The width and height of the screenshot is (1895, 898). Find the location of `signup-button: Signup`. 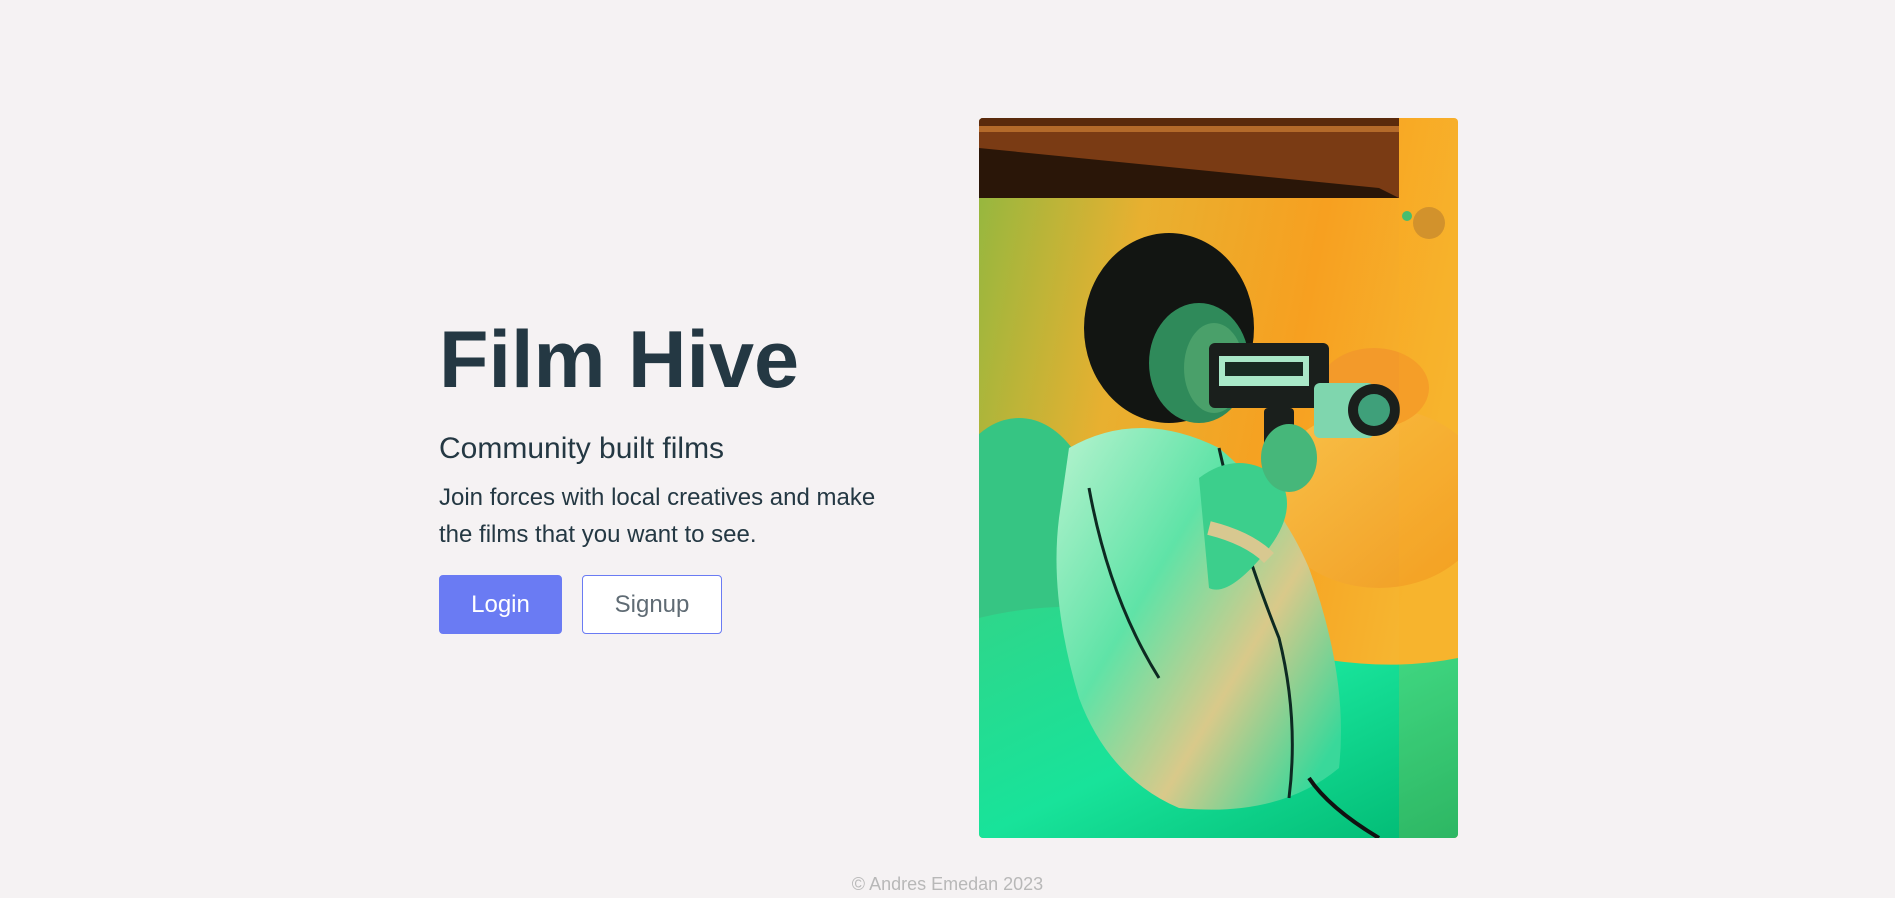

signup-button: Signup is located at coordinates (652, 604).